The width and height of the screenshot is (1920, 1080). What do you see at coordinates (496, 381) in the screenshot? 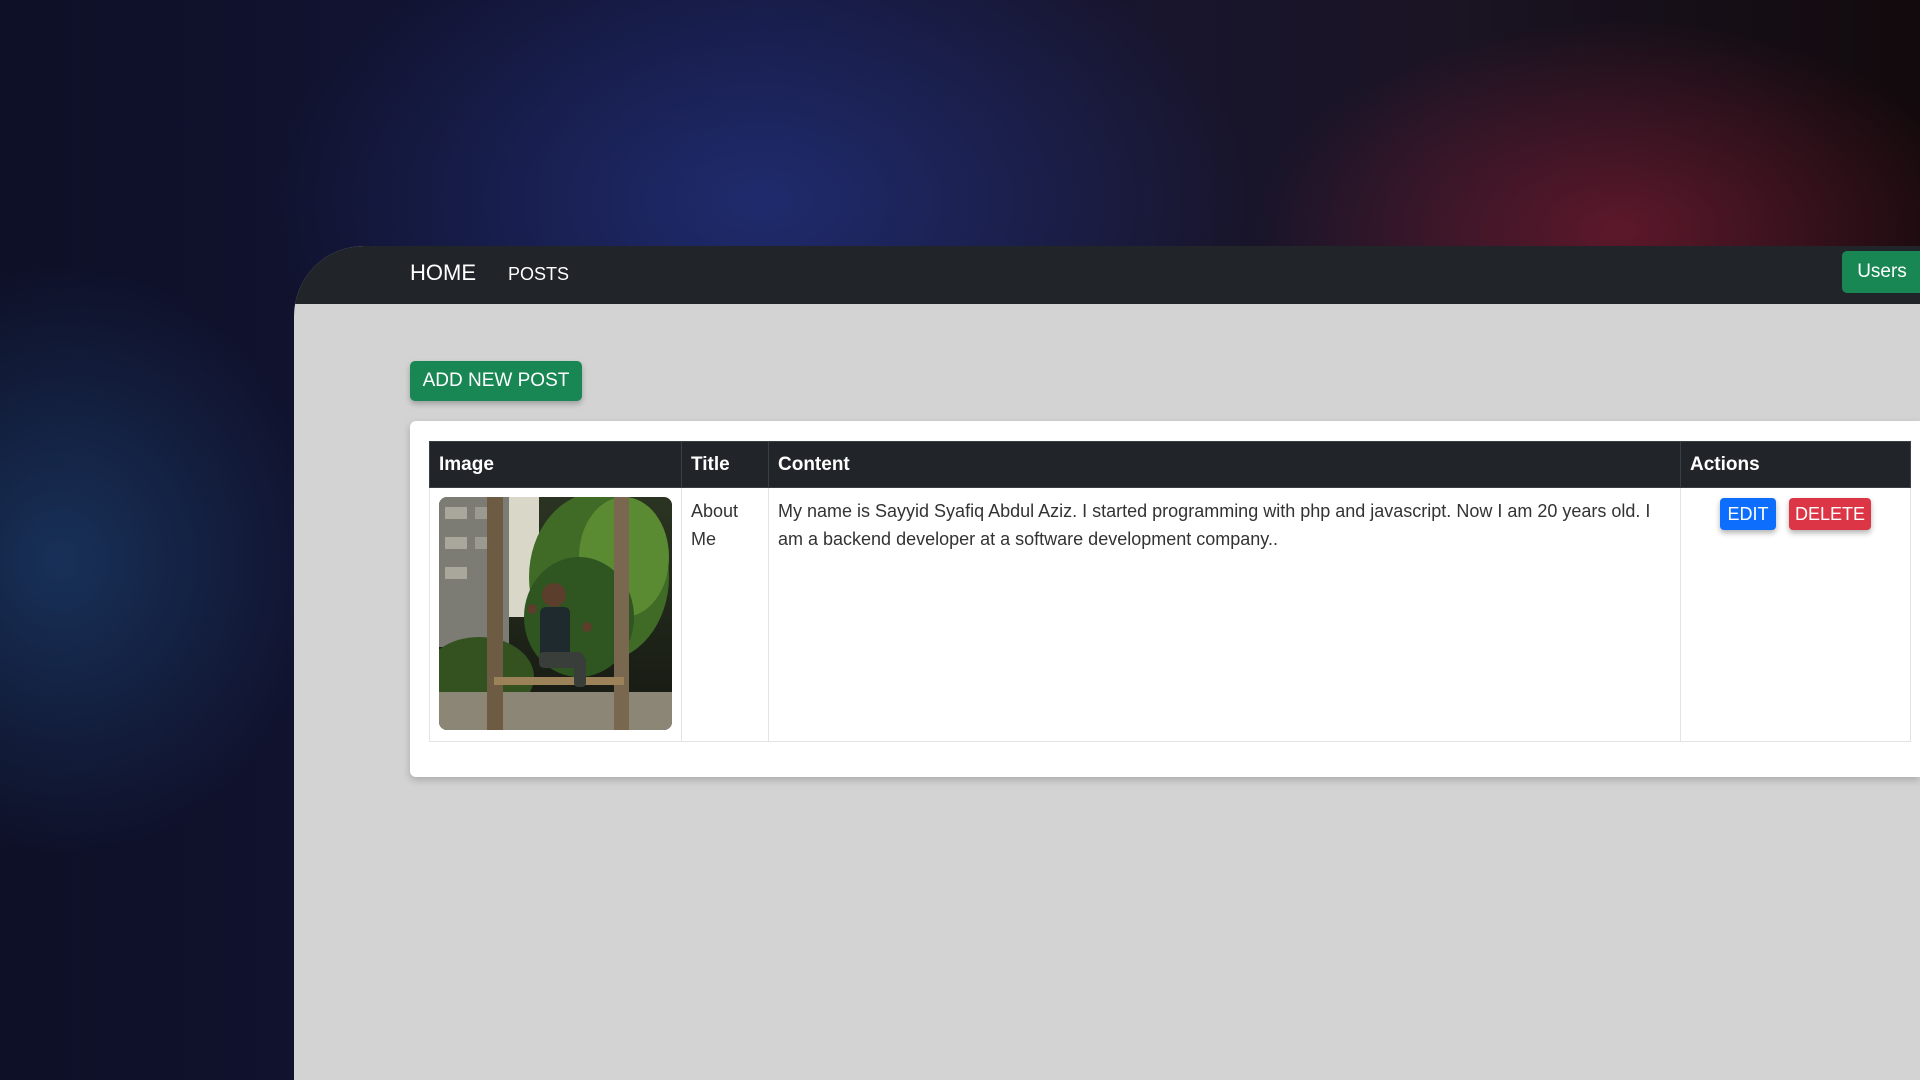
I see `add-new-post-button: ADD NEW POST` at bounding box center [496, 381].